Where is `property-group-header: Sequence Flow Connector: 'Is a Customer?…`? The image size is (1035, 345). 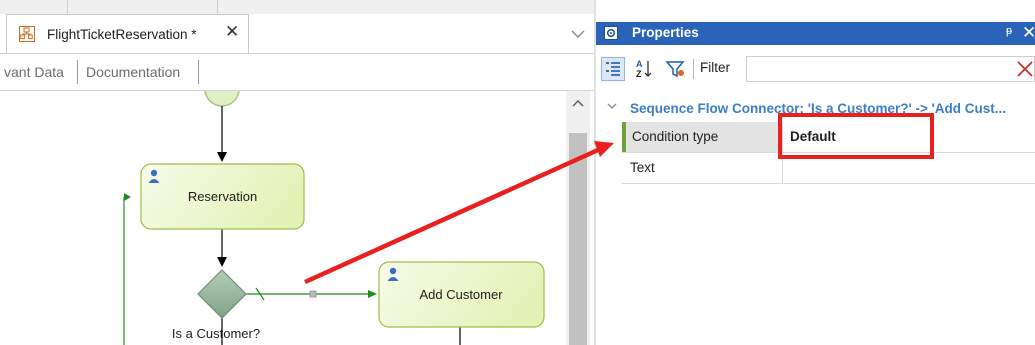
property-group-header: Sequence Flow Connector: 'Is a Customer?… is located at coordinates (815, 110).